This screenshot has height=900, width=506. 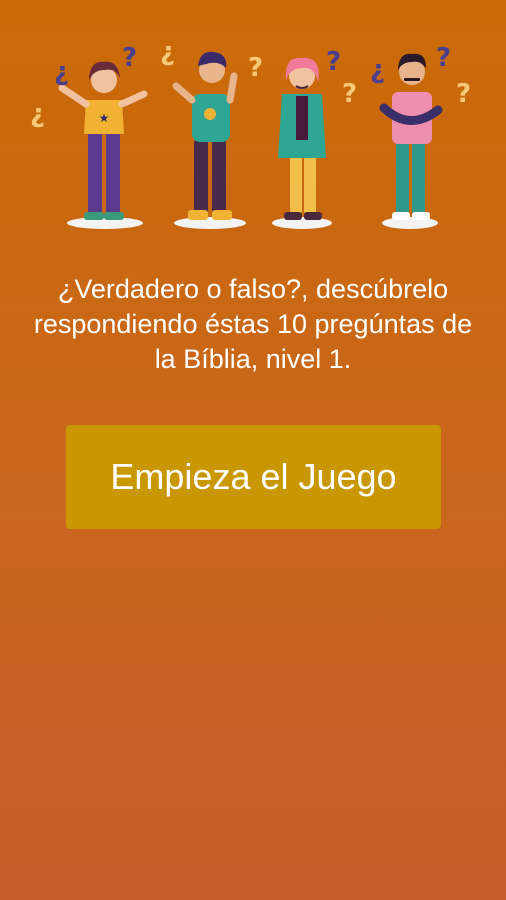 I want to click on person-1-figure: ★, so click(x=103, y=140).